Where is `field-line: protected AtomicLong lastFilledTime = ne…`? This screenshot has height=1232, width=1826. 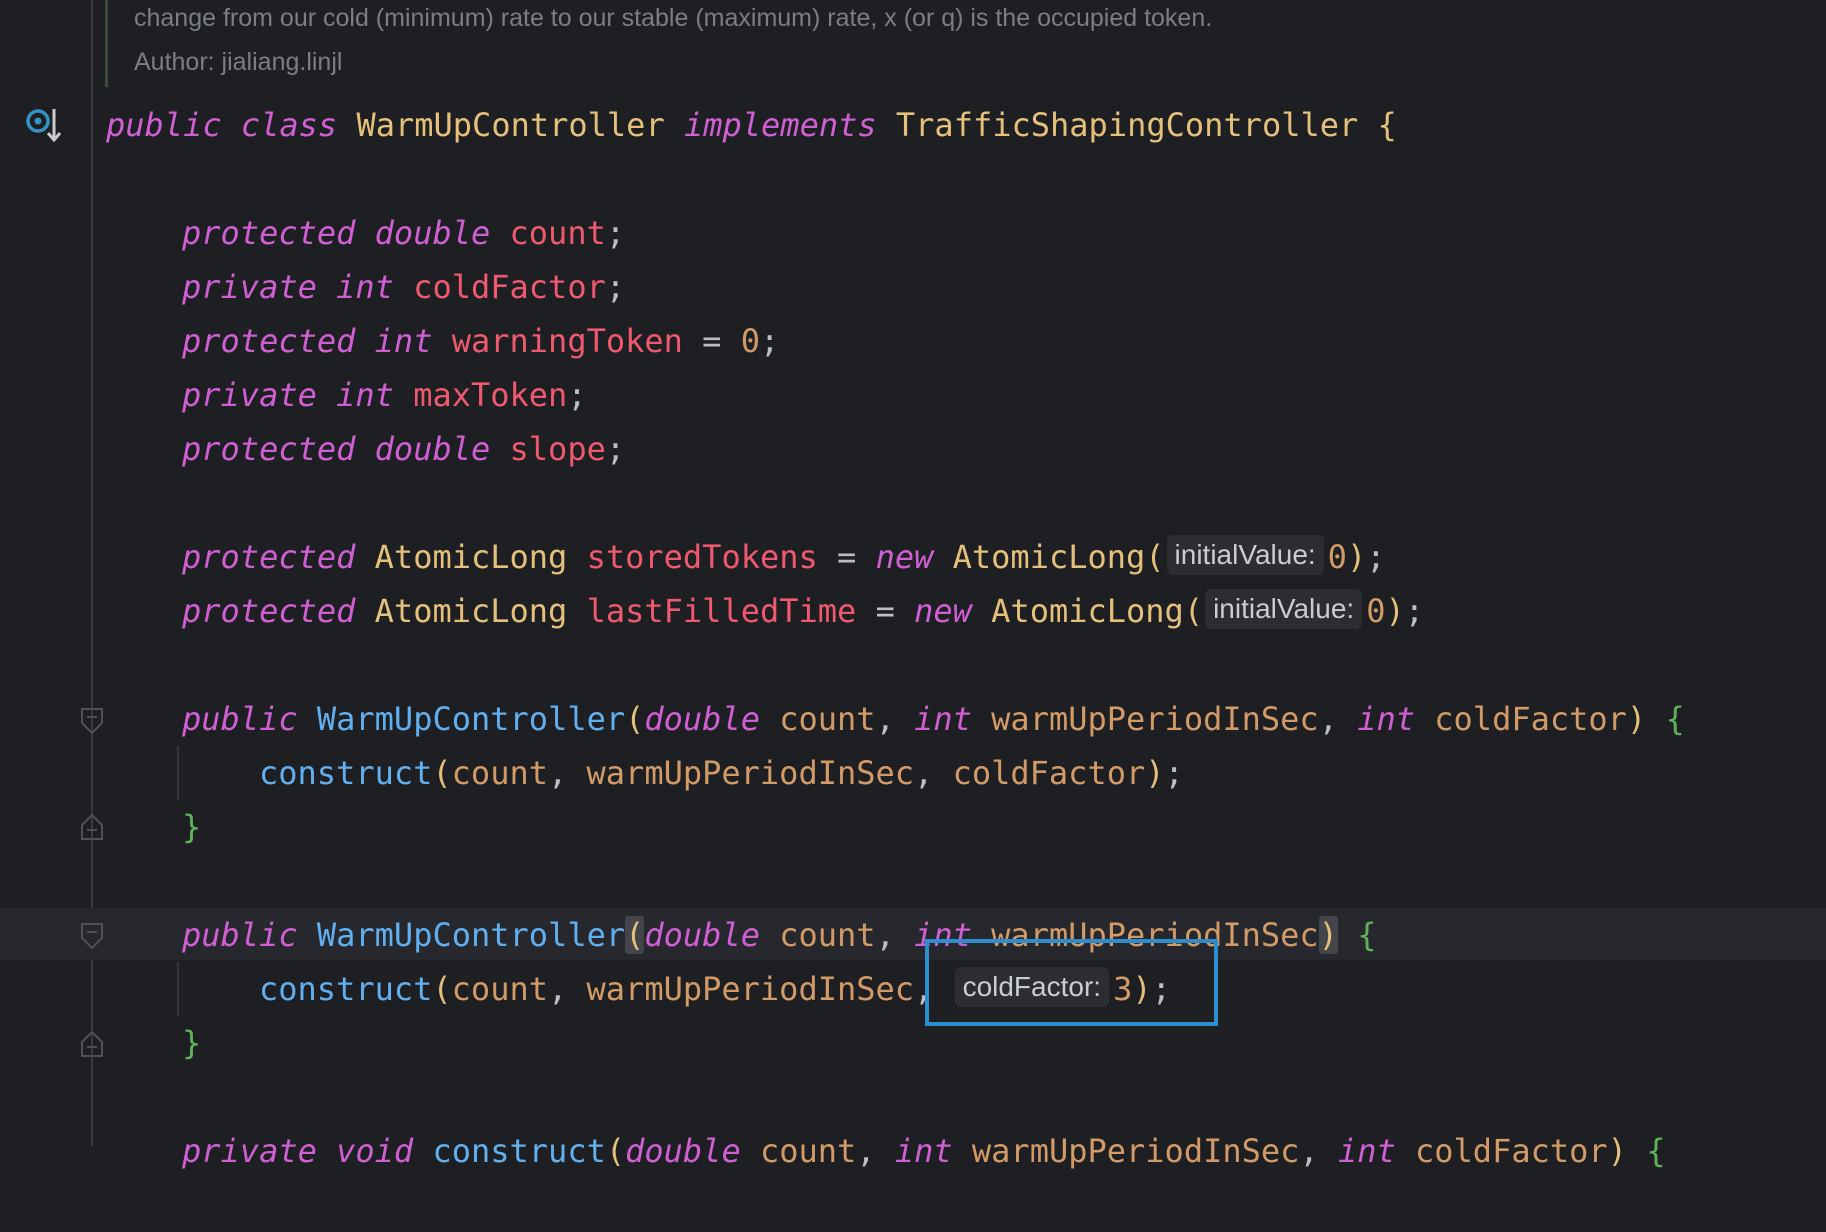 field-line: protected AtomicLong lastFilledTime = ne… is located at coordinates (712, 611).